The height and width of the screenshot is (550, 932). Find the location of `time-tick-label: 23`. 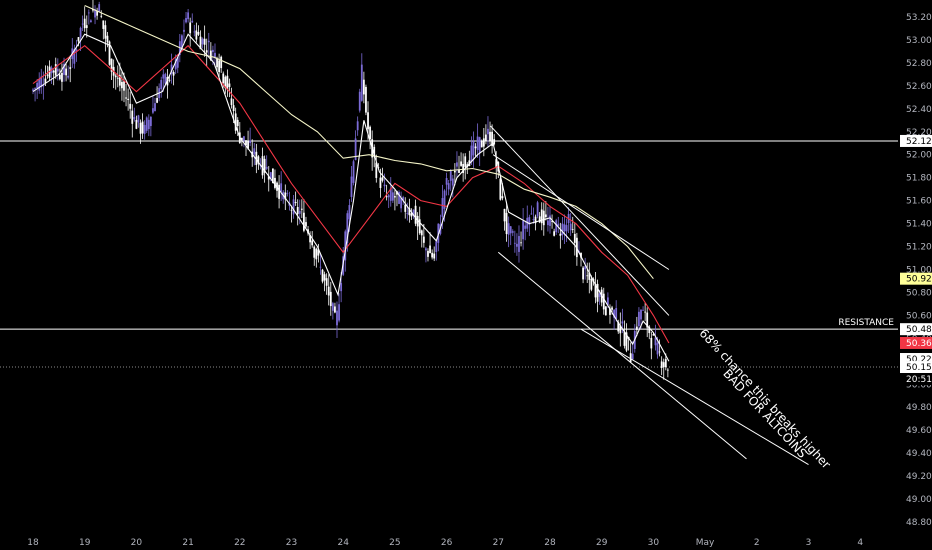

time-tick-label: 23 is located at coordinates (291, 543).